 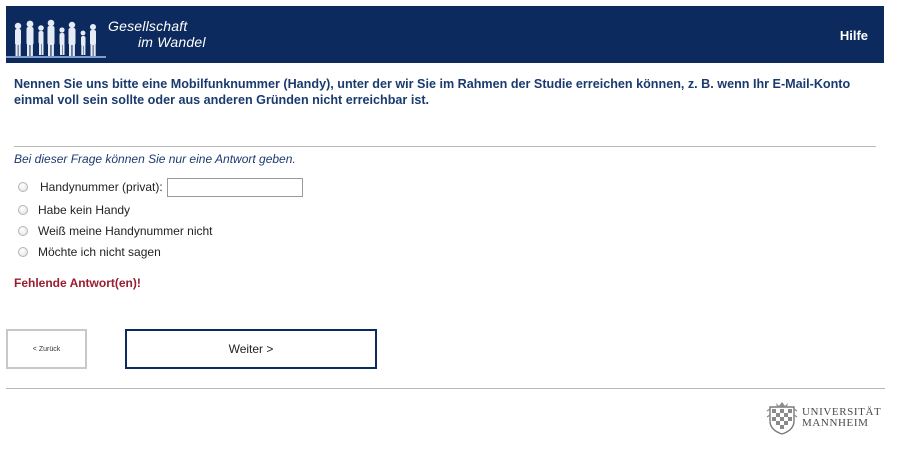 I want to click on university-crest-icon, so click(x=782, y=418).